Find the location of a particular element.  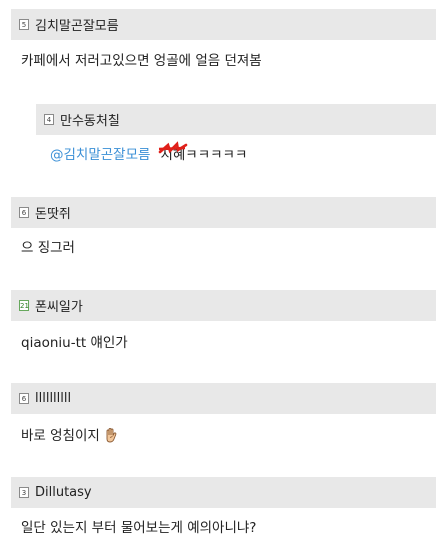

comment-header: 6 llllllllll is located at coordinates (223, 398).